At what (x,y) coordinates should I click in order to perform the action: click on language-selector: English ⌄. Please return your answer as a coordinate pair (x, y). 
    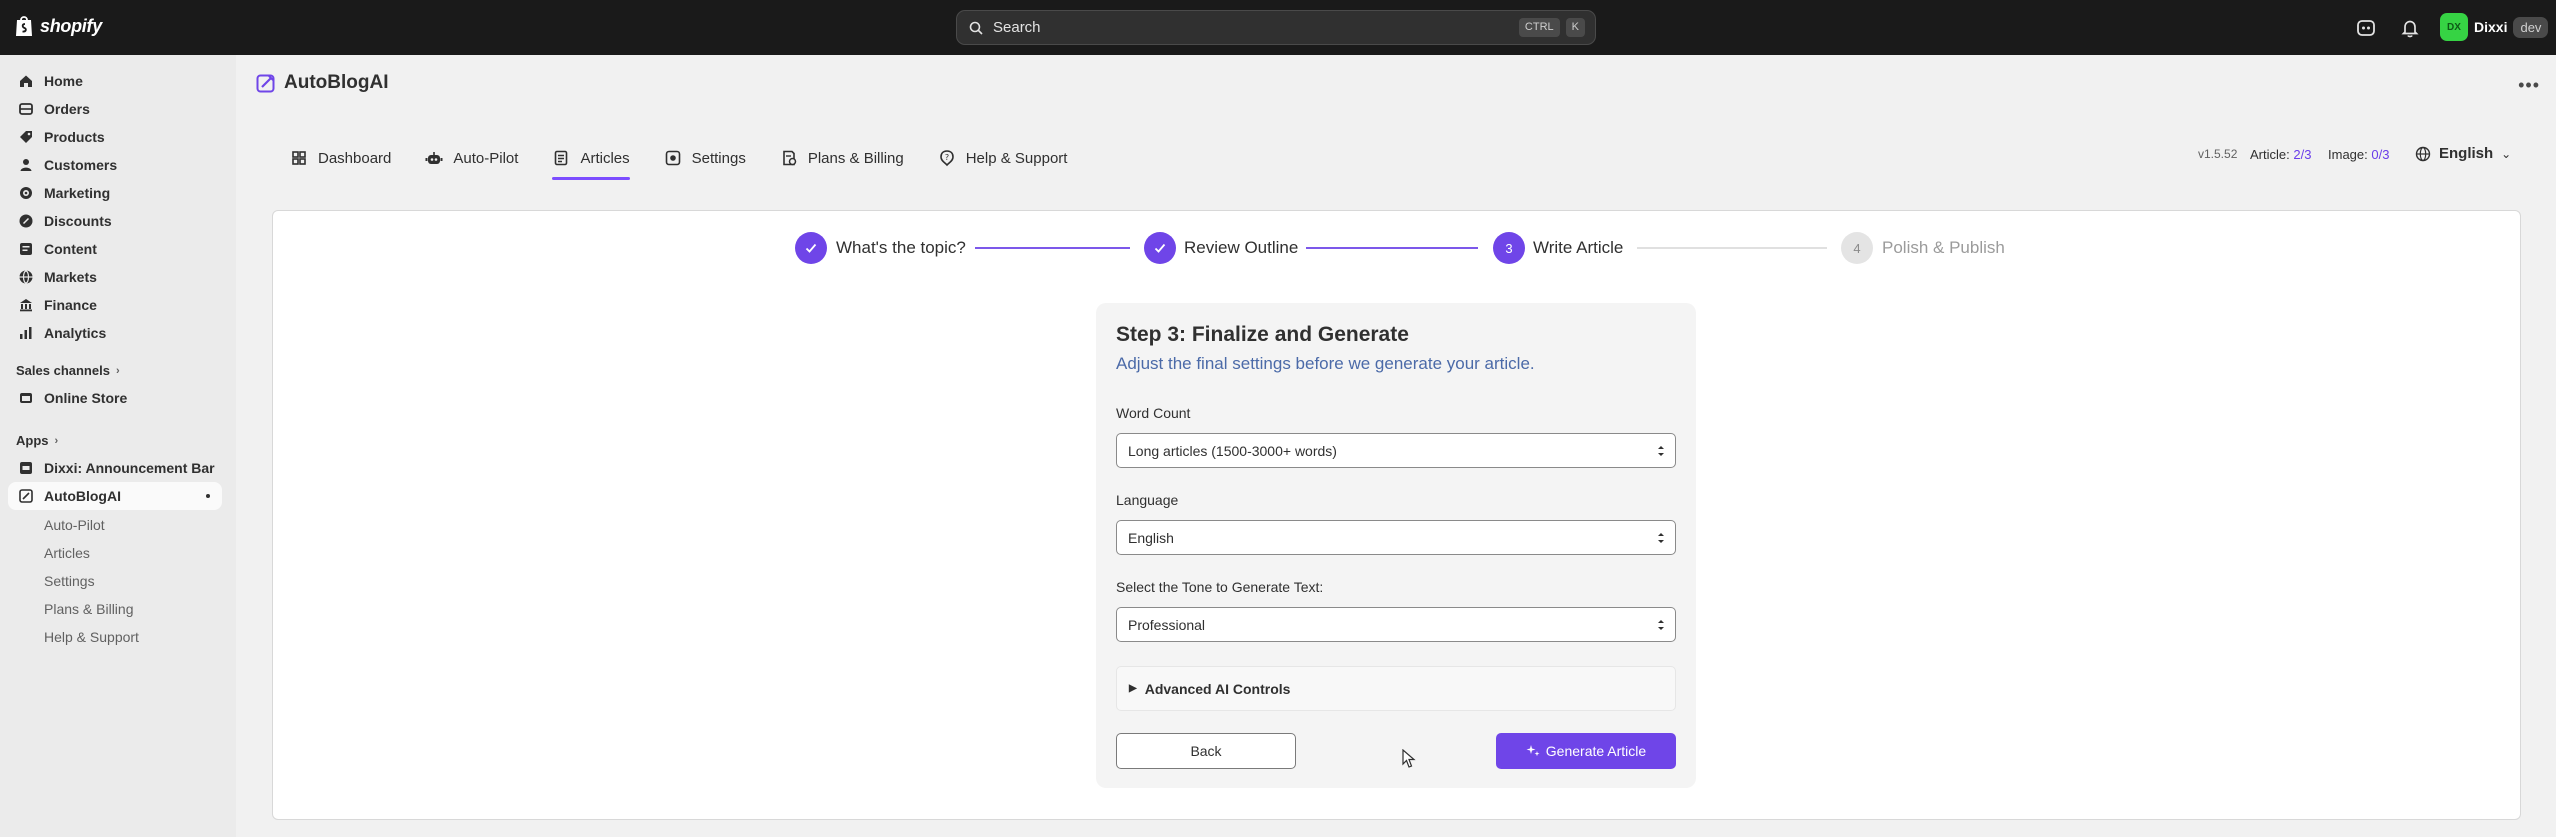
    Looking at the image, I should click on (2463, 153).